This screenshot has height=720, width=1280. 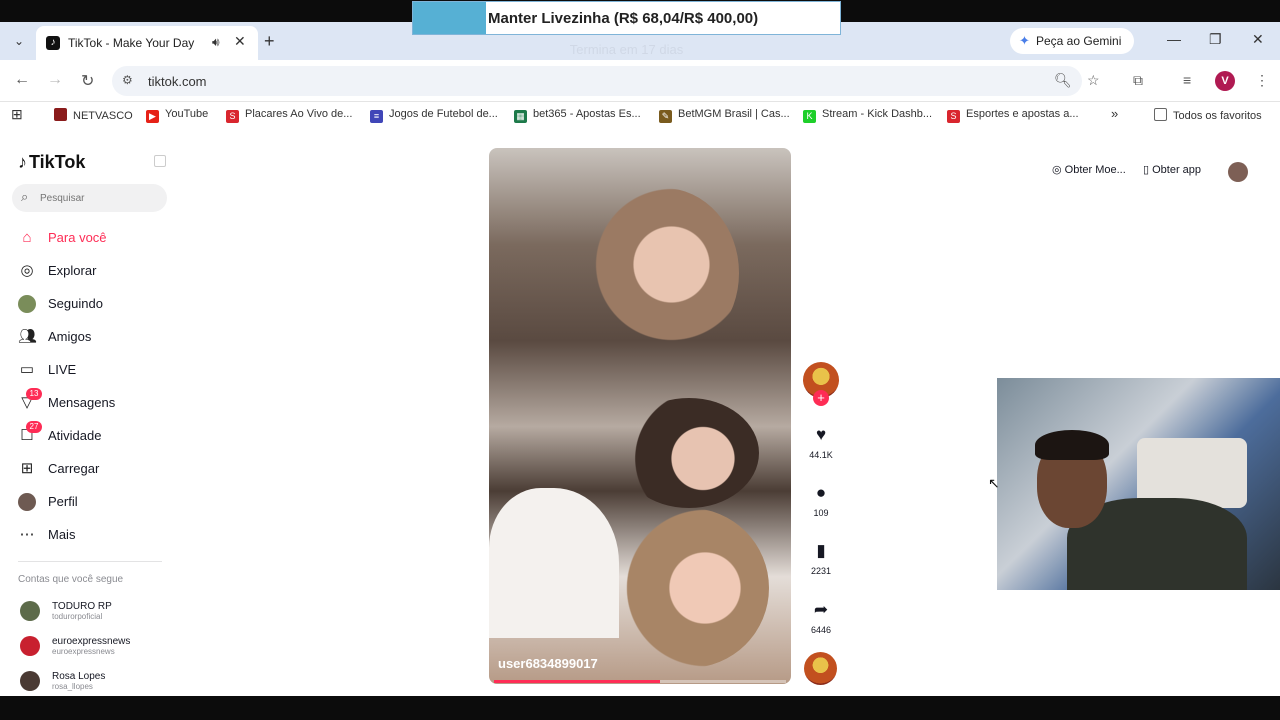 What do you see at coordinates (626, 49) in the screenshot?
I see `goal-subtext: Termina em 17 dias` at bounding box center [626, 49].